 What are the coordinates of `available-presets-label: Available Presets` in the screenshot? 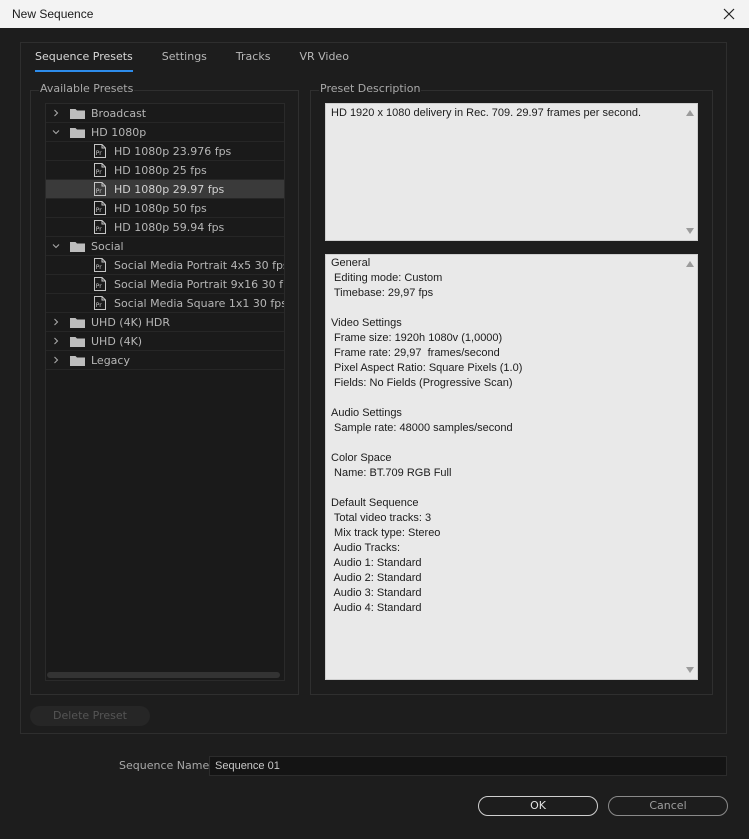 It's located at (87, 88).